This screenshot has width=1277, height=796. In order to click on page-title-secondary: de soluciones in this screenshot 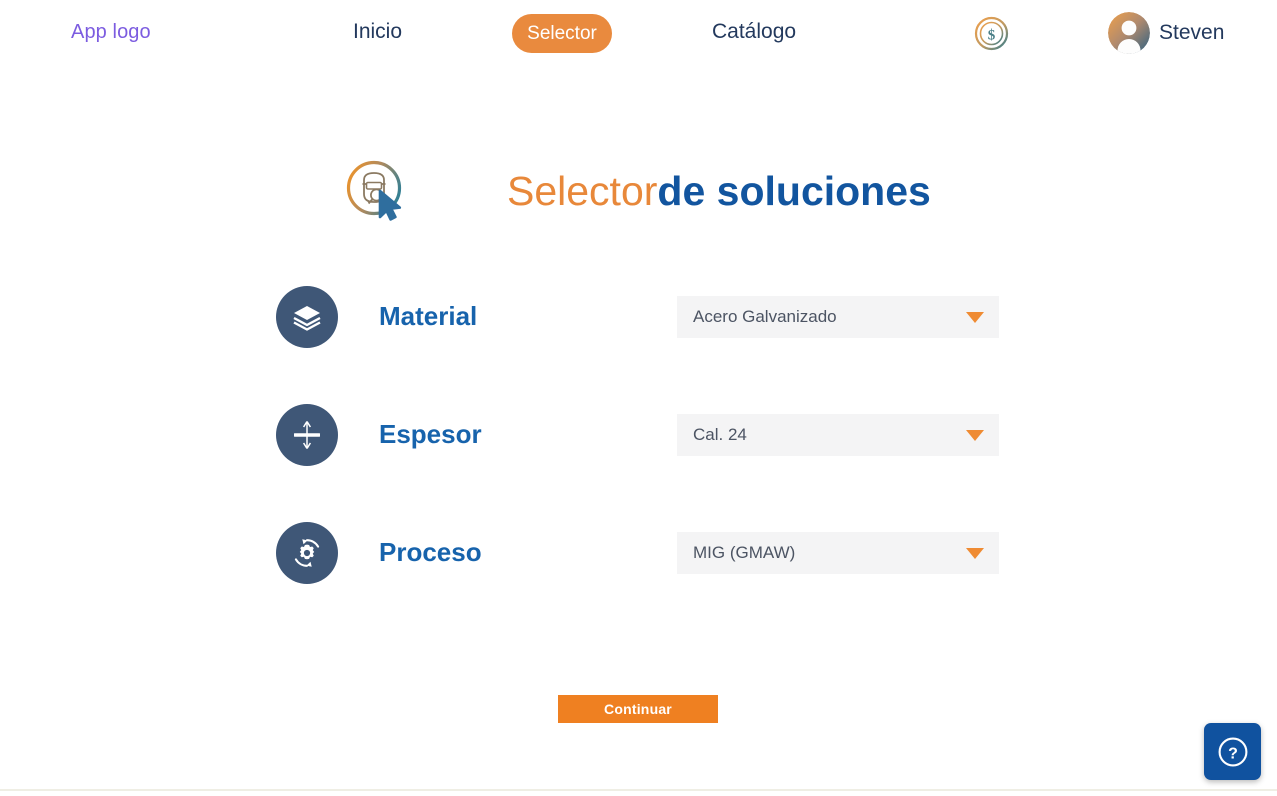, I will do `click(794, 190)`.